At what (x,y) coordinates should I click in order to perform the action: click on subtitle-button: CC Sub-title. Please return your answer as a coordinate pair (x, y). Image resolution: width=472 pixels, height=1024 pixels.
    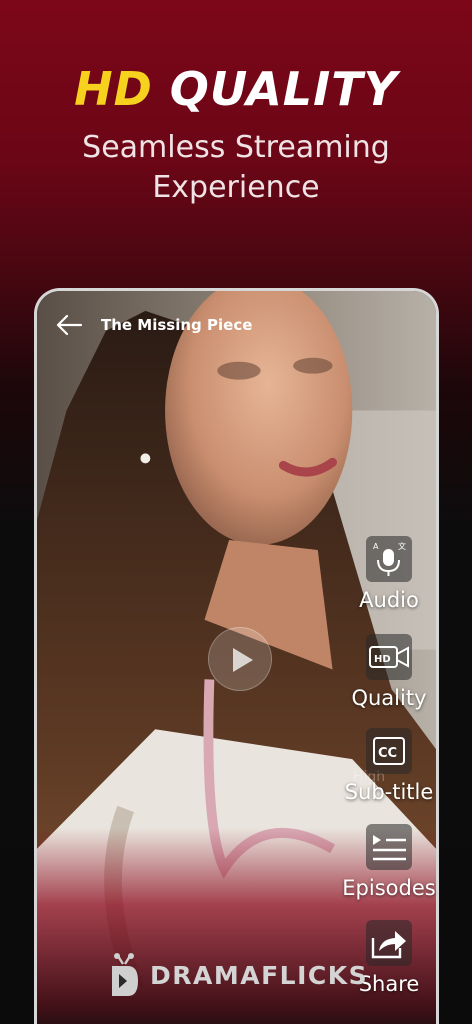
    Looking at the image, I should click on (389, 766).